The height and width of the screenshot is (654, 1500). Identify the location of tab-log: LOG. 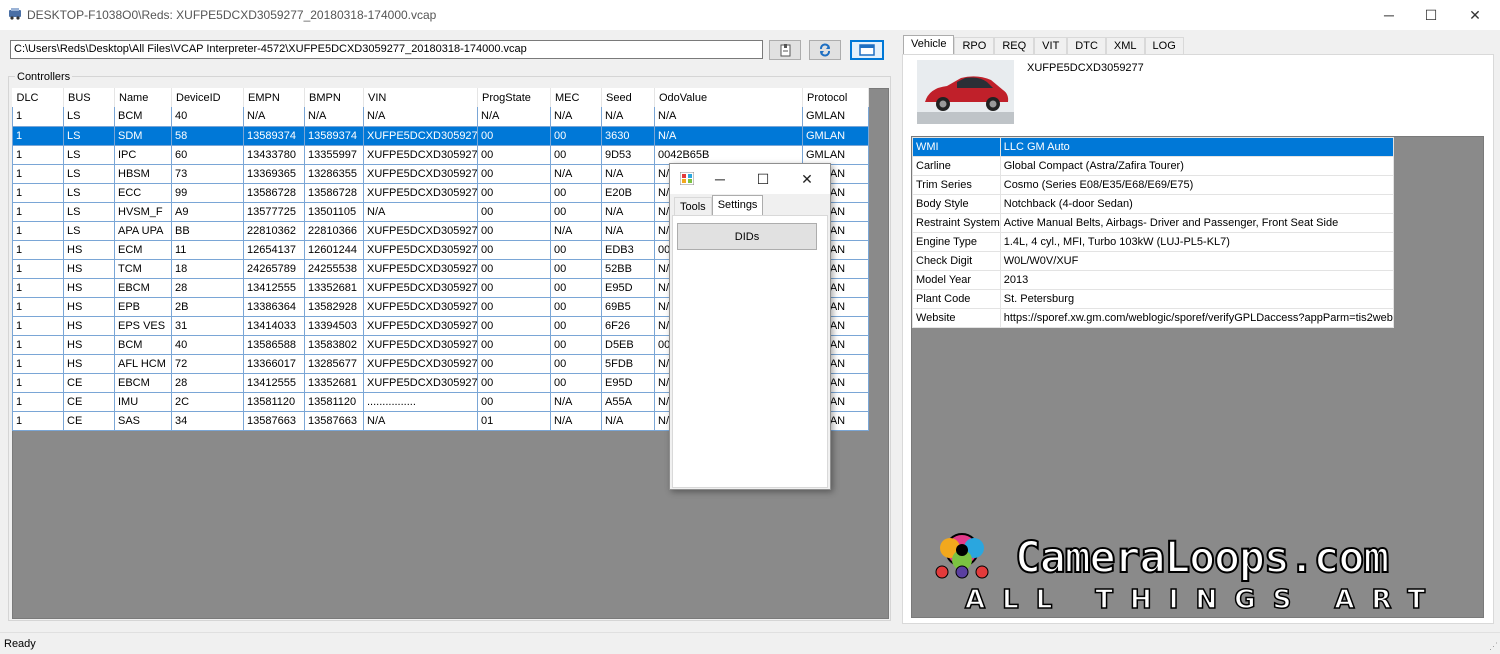
(1164, 46).